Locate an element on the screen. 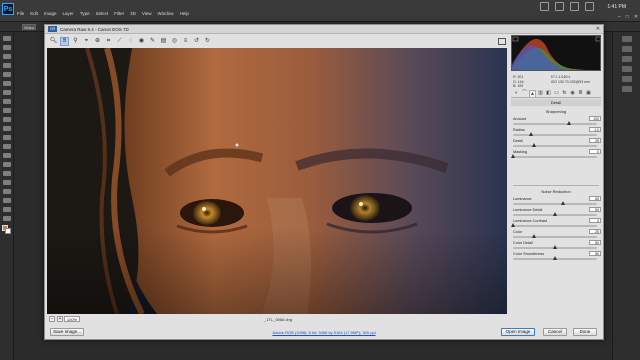 This screenshot has width=640, height=360. menu-window: Window is located at coordinates (166, 13).